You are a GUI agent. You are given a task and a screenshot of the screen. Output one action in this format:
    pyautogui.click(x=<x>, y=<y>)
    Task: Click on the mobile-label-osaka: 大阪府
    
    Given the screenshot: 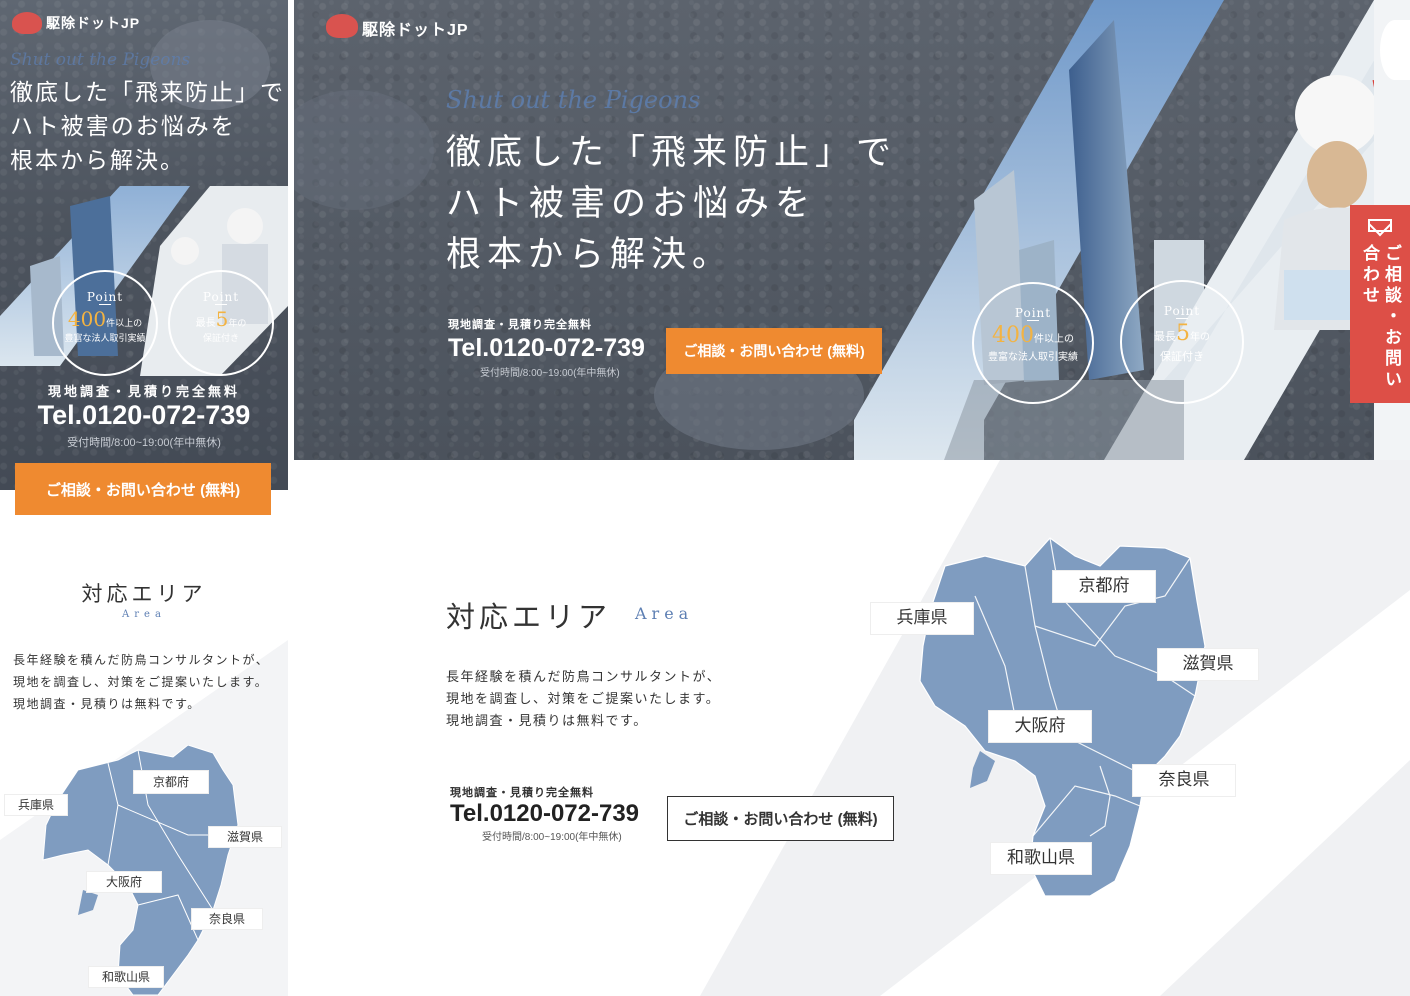 What is the action you would take?
    pyautogui.click(x=124, y=882)
    